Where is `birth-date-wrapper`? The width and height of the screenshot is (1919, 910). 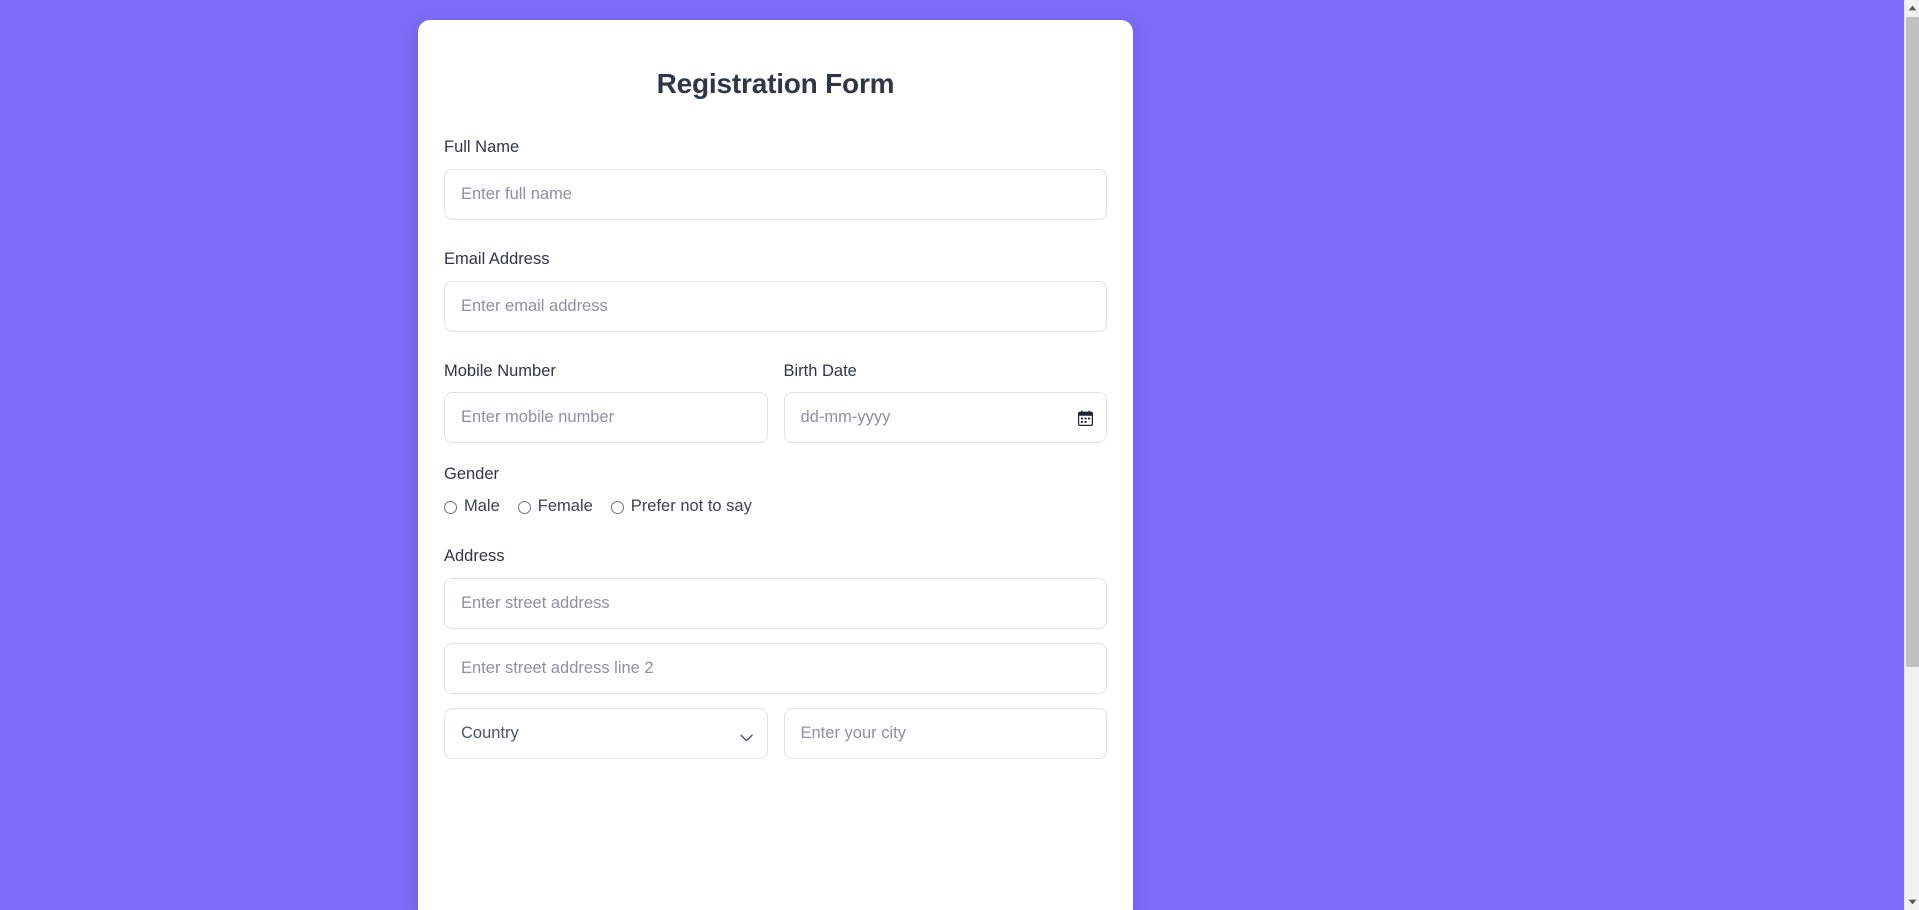 birth-date-wrapper is located at coordinates (945, 418).